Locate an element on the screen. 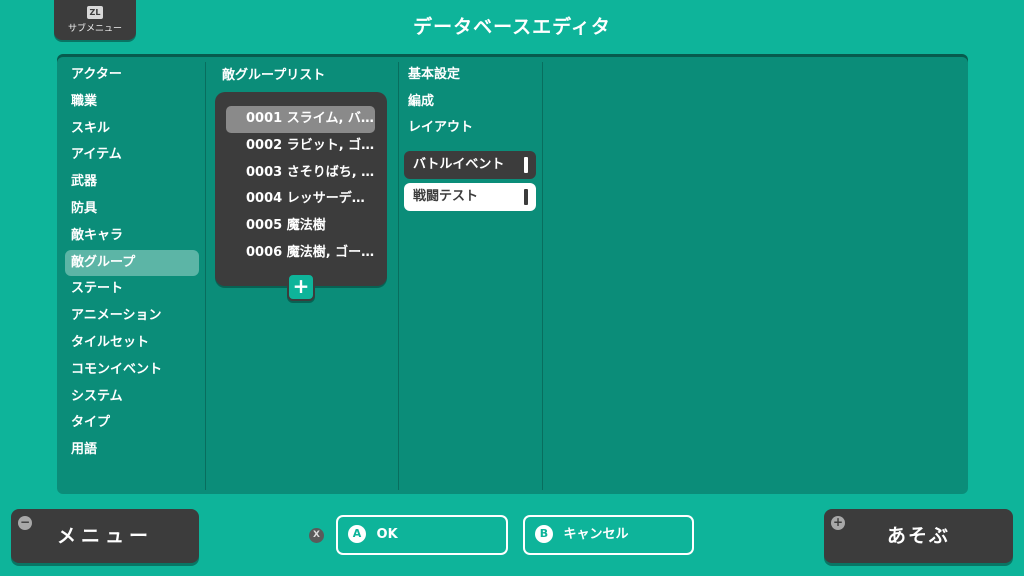 The image size is (1024, 576). settings-item: 基本設定 is located at coordinates (470, 75).